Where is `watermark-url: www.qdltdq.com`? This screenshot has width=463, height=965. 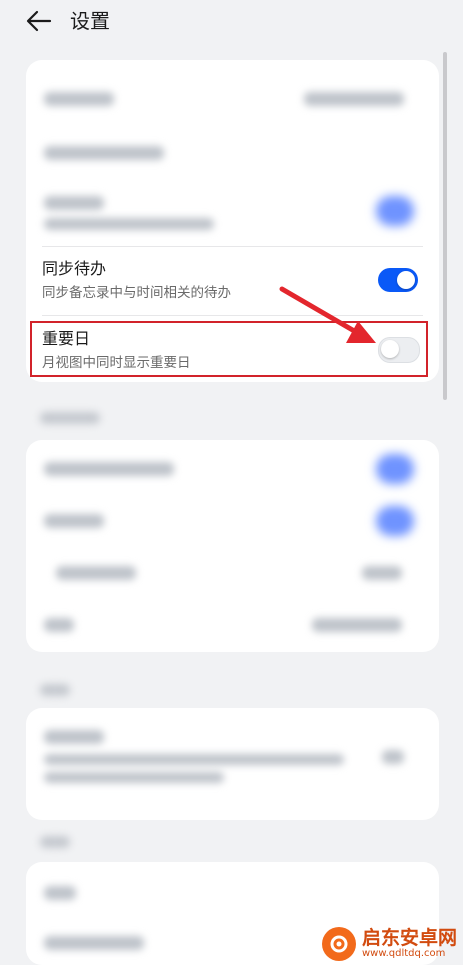
watermark-url: www.qdltdq.com is located at coordinates (403, 953).